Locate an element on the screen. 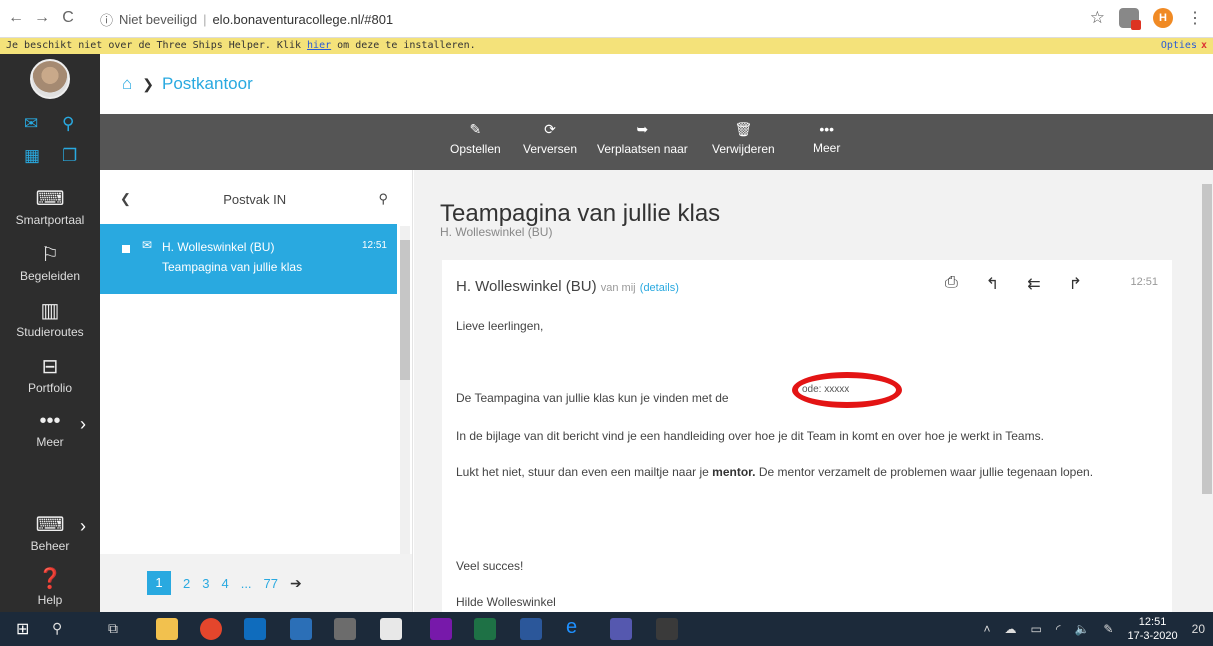  windows-start-icon: ⊞ is located at coordinates (27, 630).